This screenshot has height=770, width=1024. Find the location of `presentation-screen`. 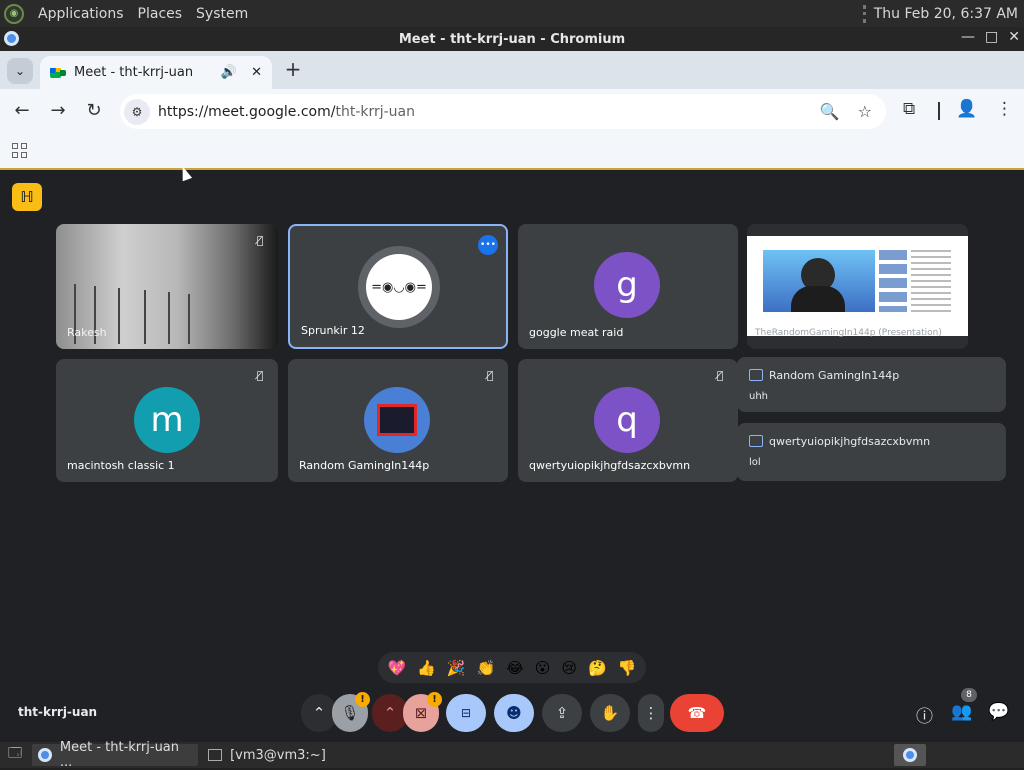

presentation-screen is located at coordinates (857, 286).